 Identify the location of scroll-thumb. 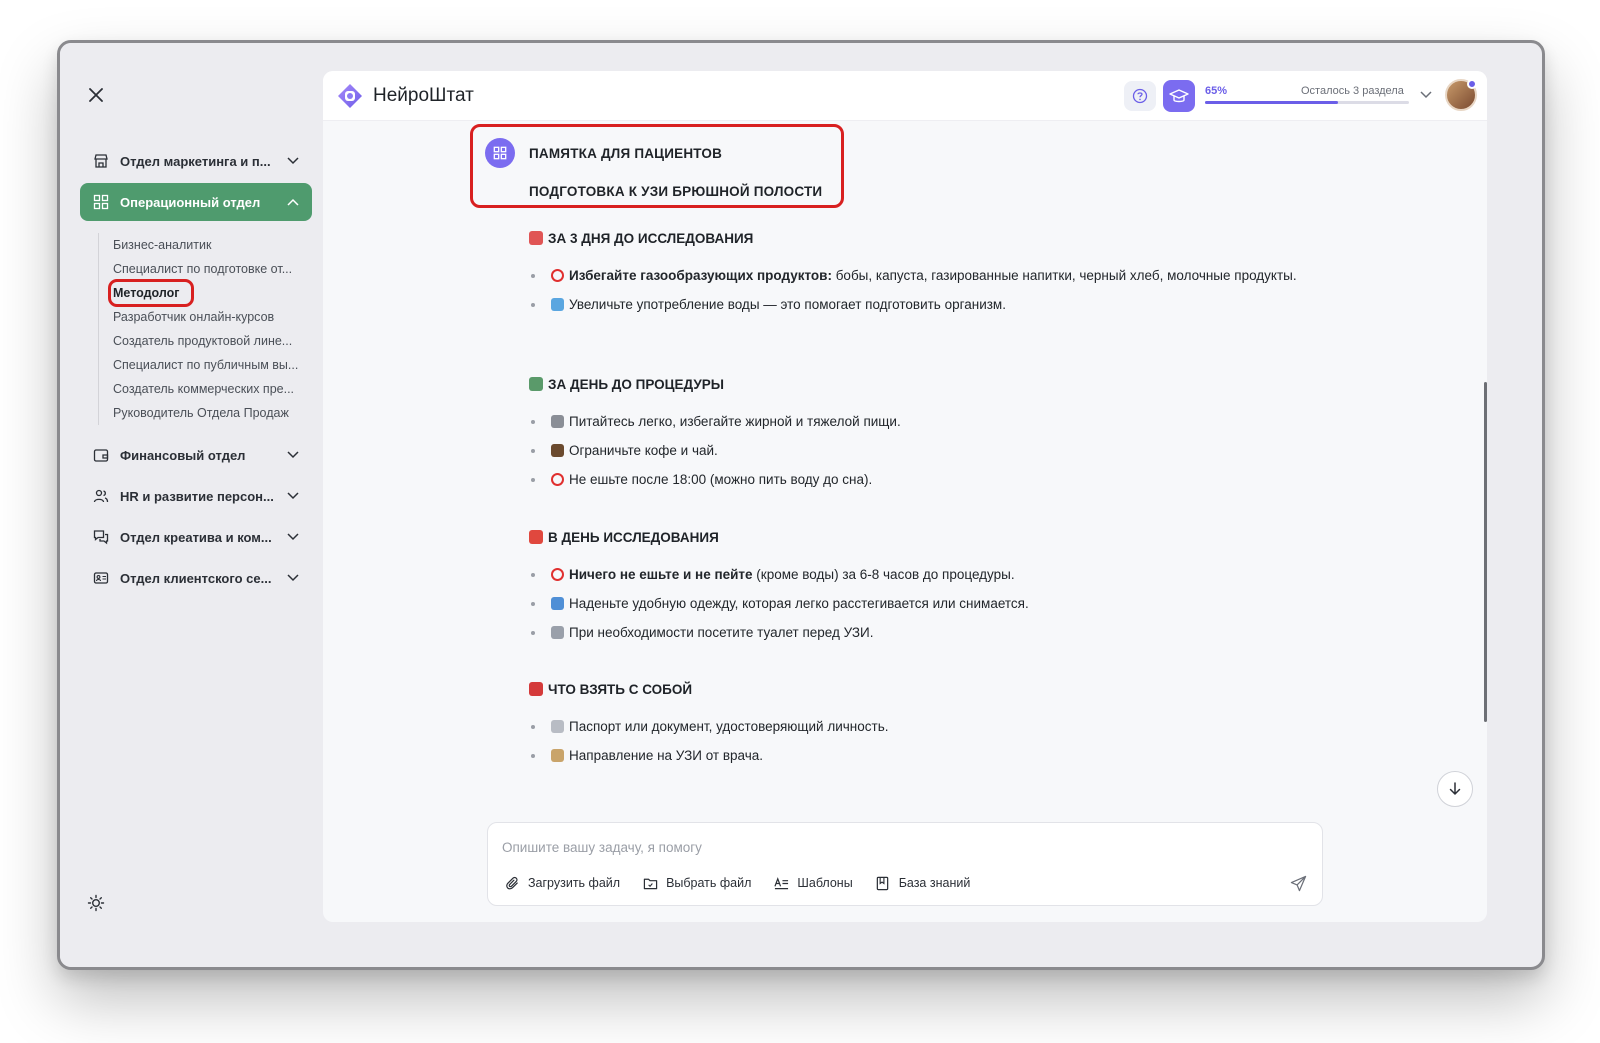
(1485, 552).